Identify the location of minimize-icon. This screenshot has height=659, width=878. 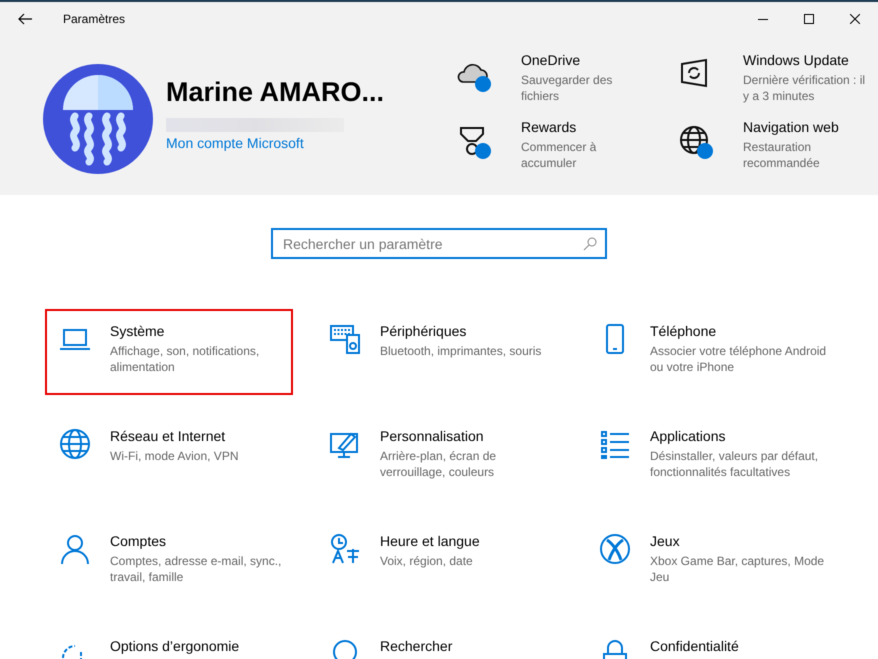
(763, 19).